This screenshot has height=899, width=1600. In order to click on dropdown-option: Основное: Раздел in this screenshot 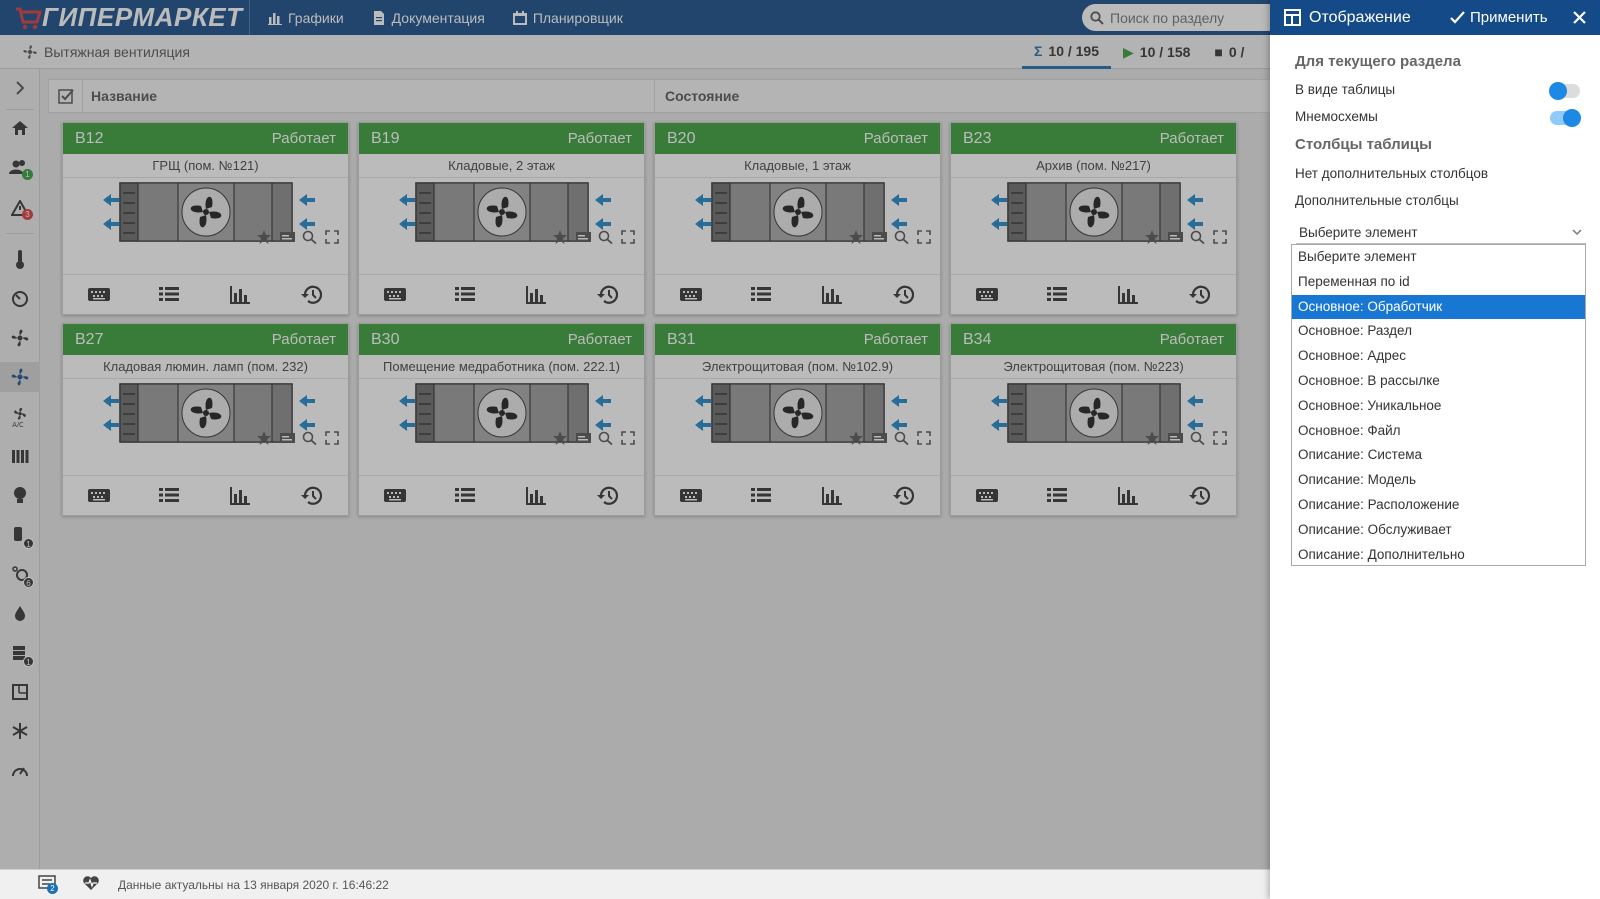, I will do `click(1438, 331)`.